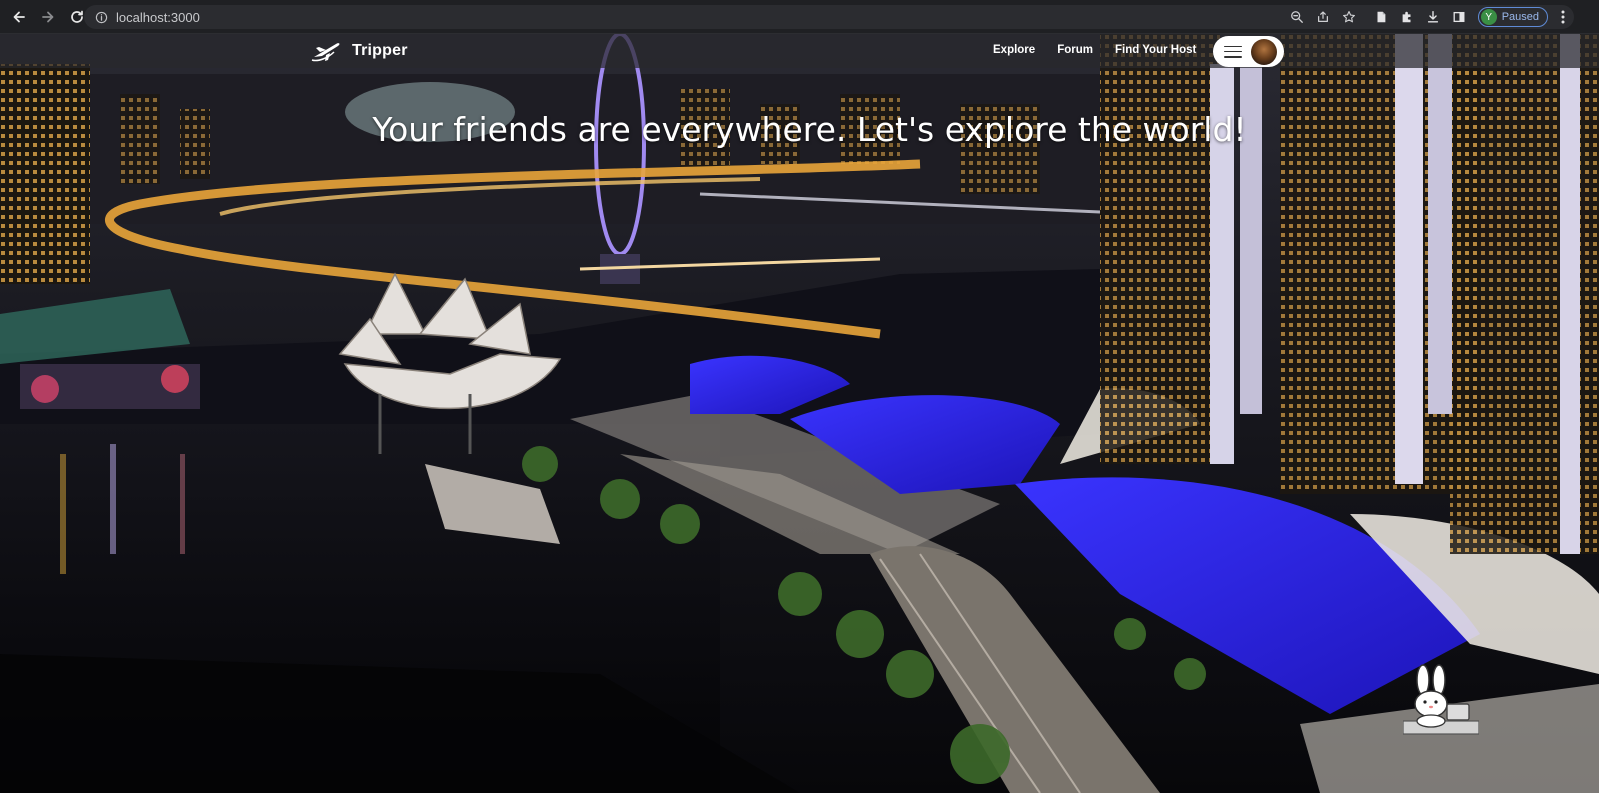 This screenshot has width=1599, height=793. What do you see at coordinates (1488, 17) in the screenshot?
I see `profile-avatar: Y` at bounding box center [1488, 17].